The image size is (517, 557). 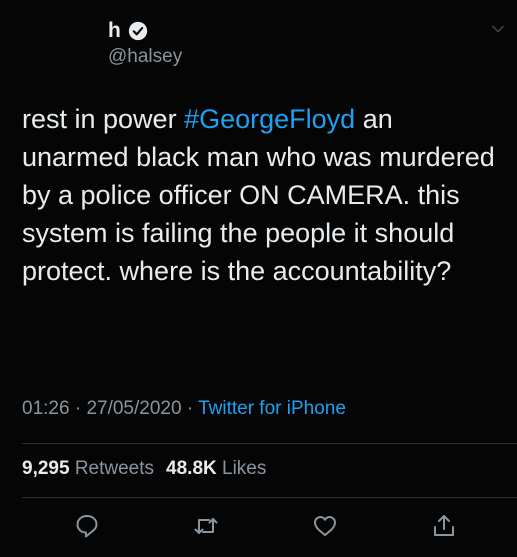 I want to click on likes-label: Likes, so click(x=241, y=468).